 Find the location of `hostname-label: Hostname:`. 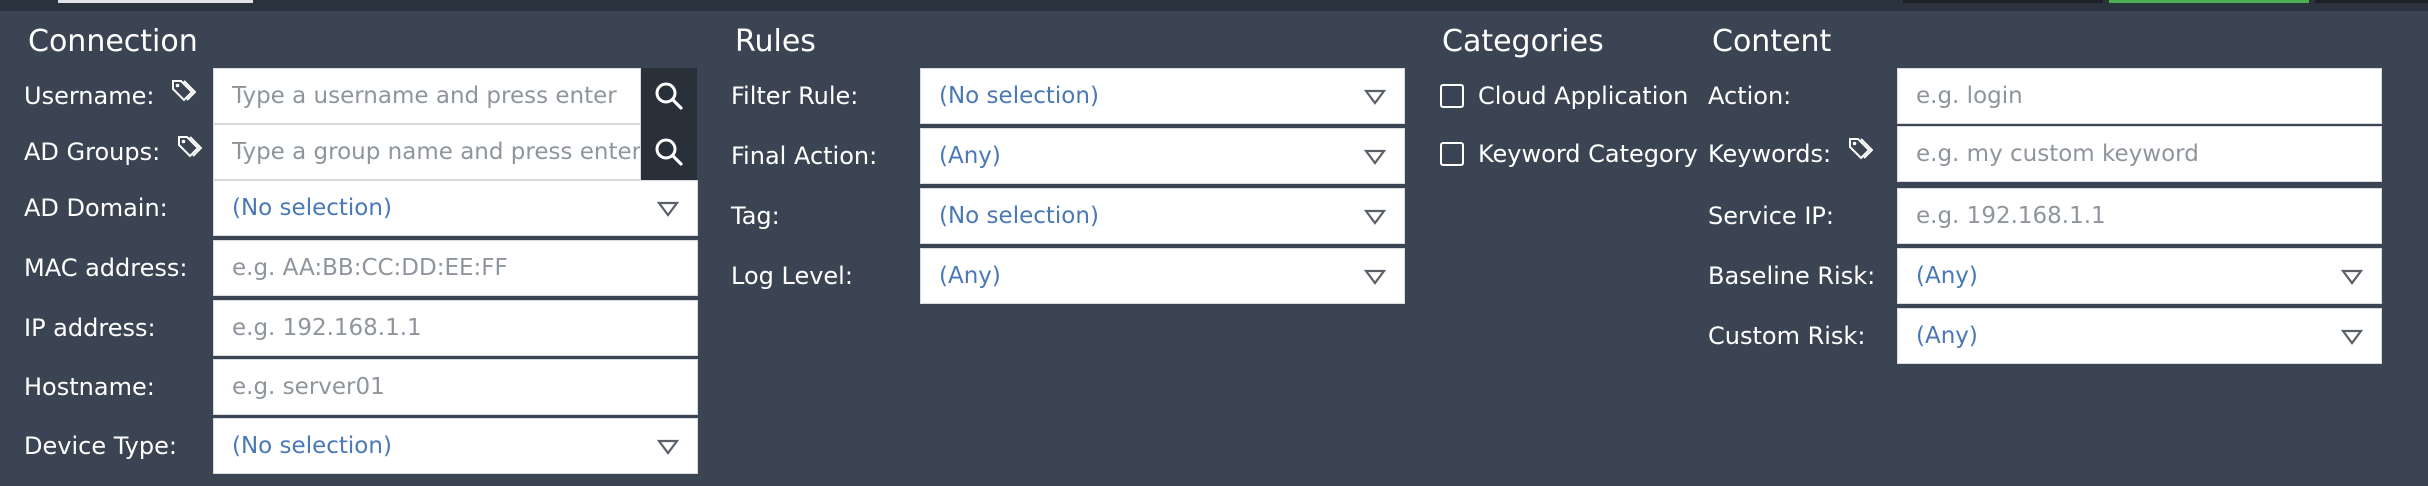

hostname-label: Hostname: is located at coordinates (89, 387).